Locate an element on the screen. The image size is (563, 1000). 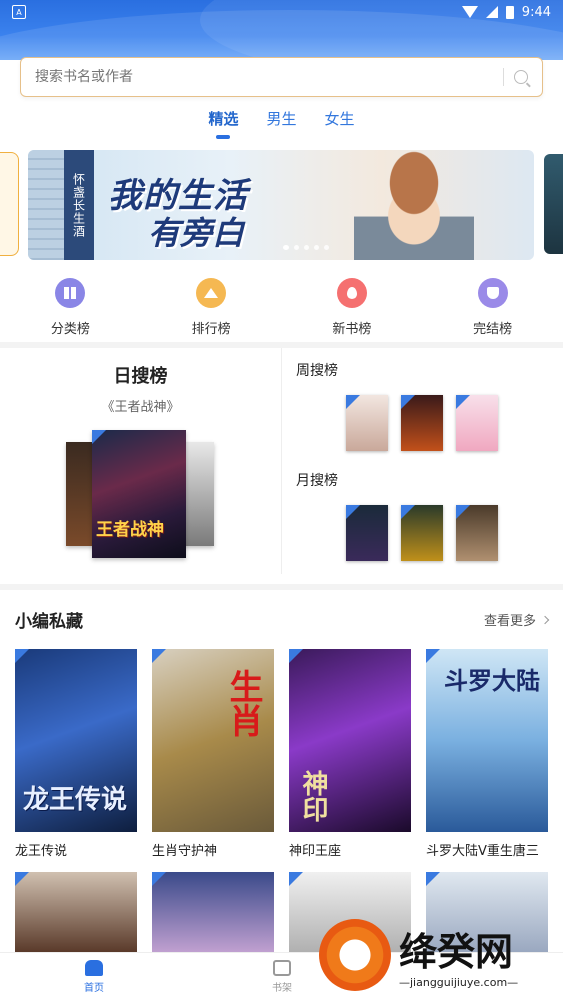
search-input is located at coordinates (264, 77).